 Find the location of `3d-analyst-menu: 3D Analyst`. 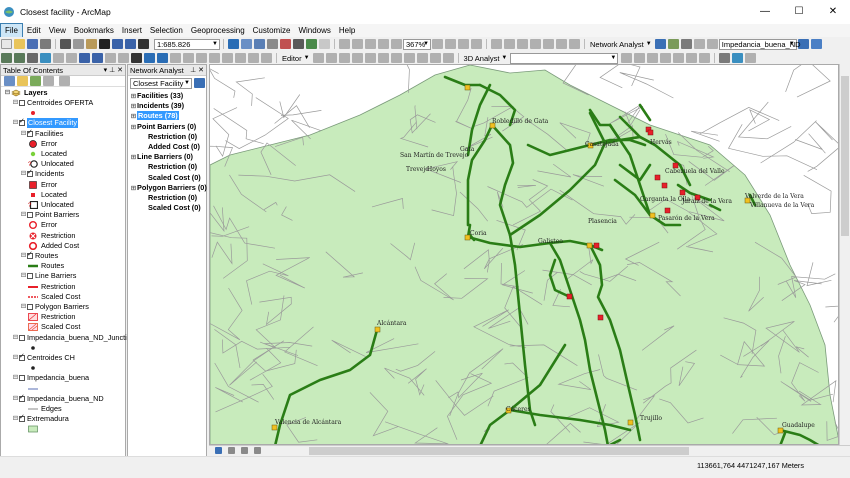

3d-analyst-menu: 3D Analyst is located at coordinates (482, 58).